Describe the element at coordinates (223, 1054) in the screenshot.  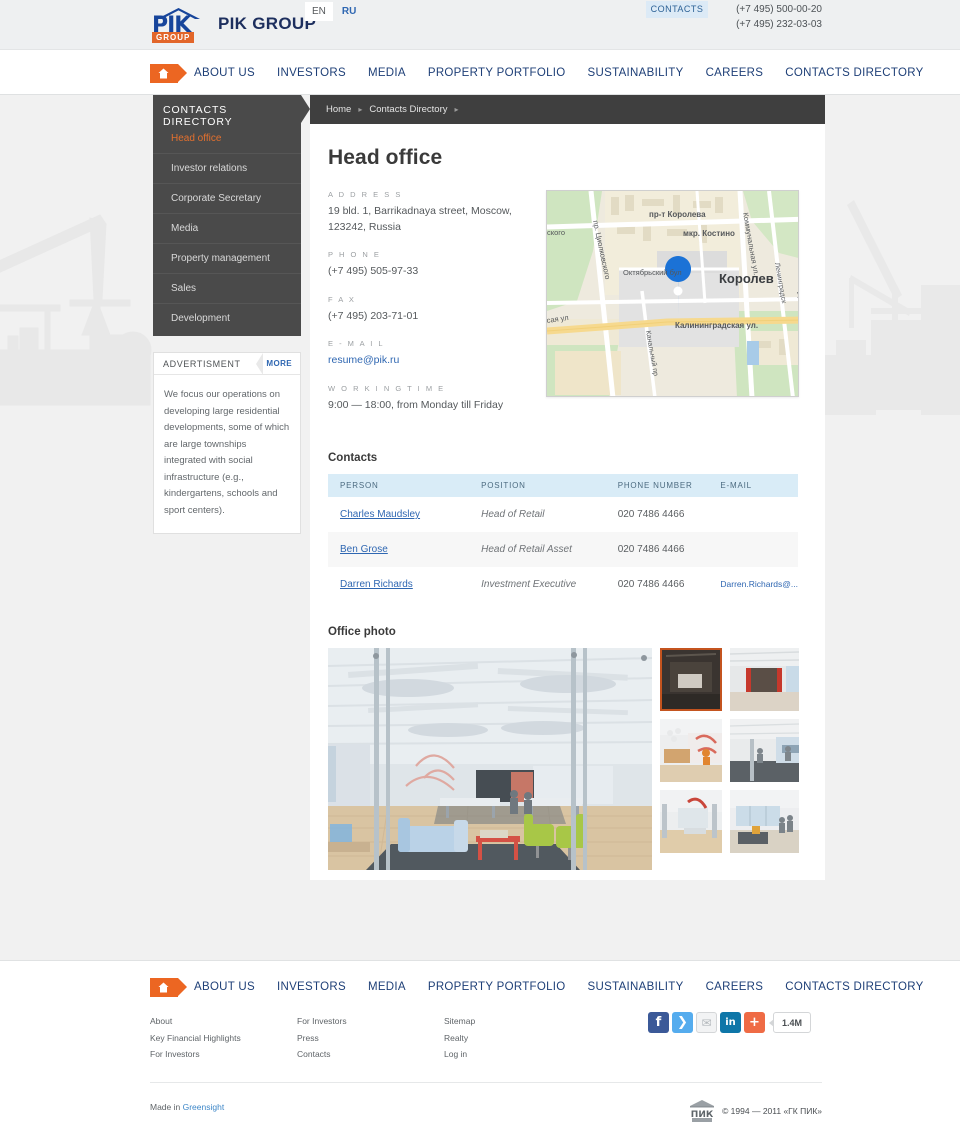
I see `footer-link-for-investors: For Investors` at that location.